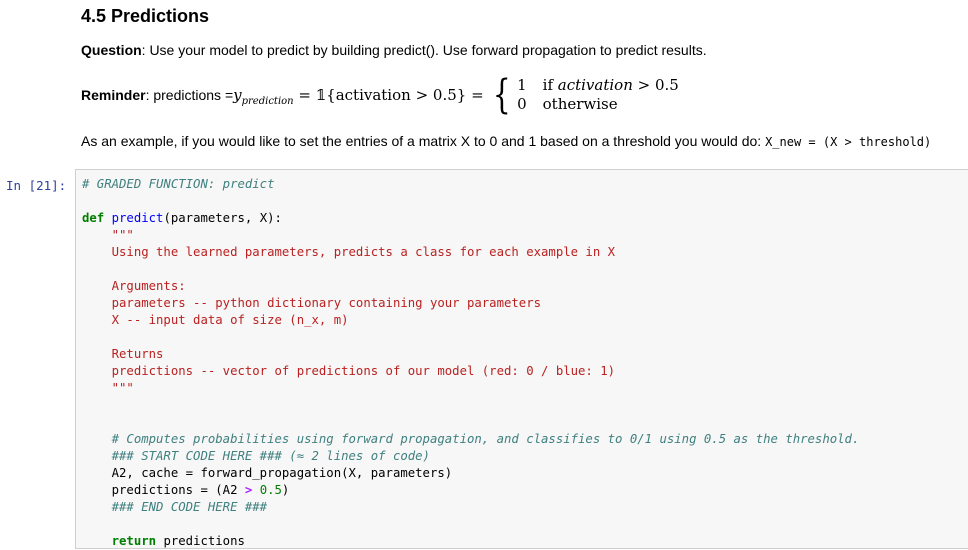  What do you see at coordinates (270, 490) in the screenshot?
I see `number-literal: 0.5` at bounding box center [270, 490].